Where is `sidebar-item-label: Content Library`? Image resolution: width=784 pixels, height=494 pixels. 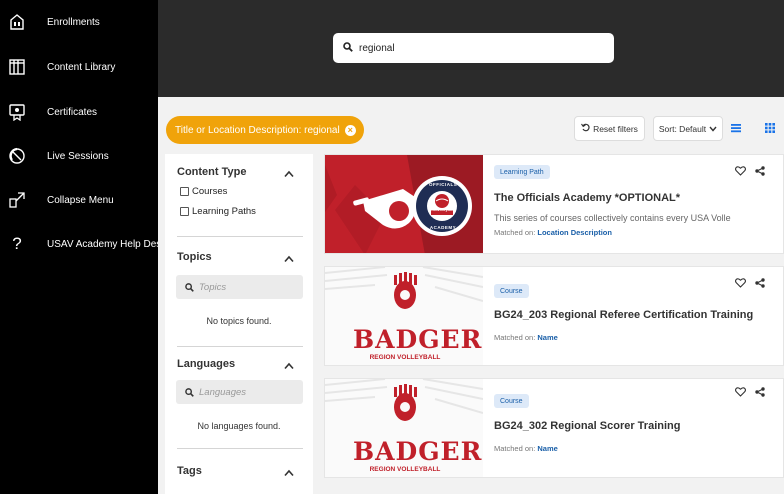 sidebar-item-label: Content Library is located at coordinates (81, 67).